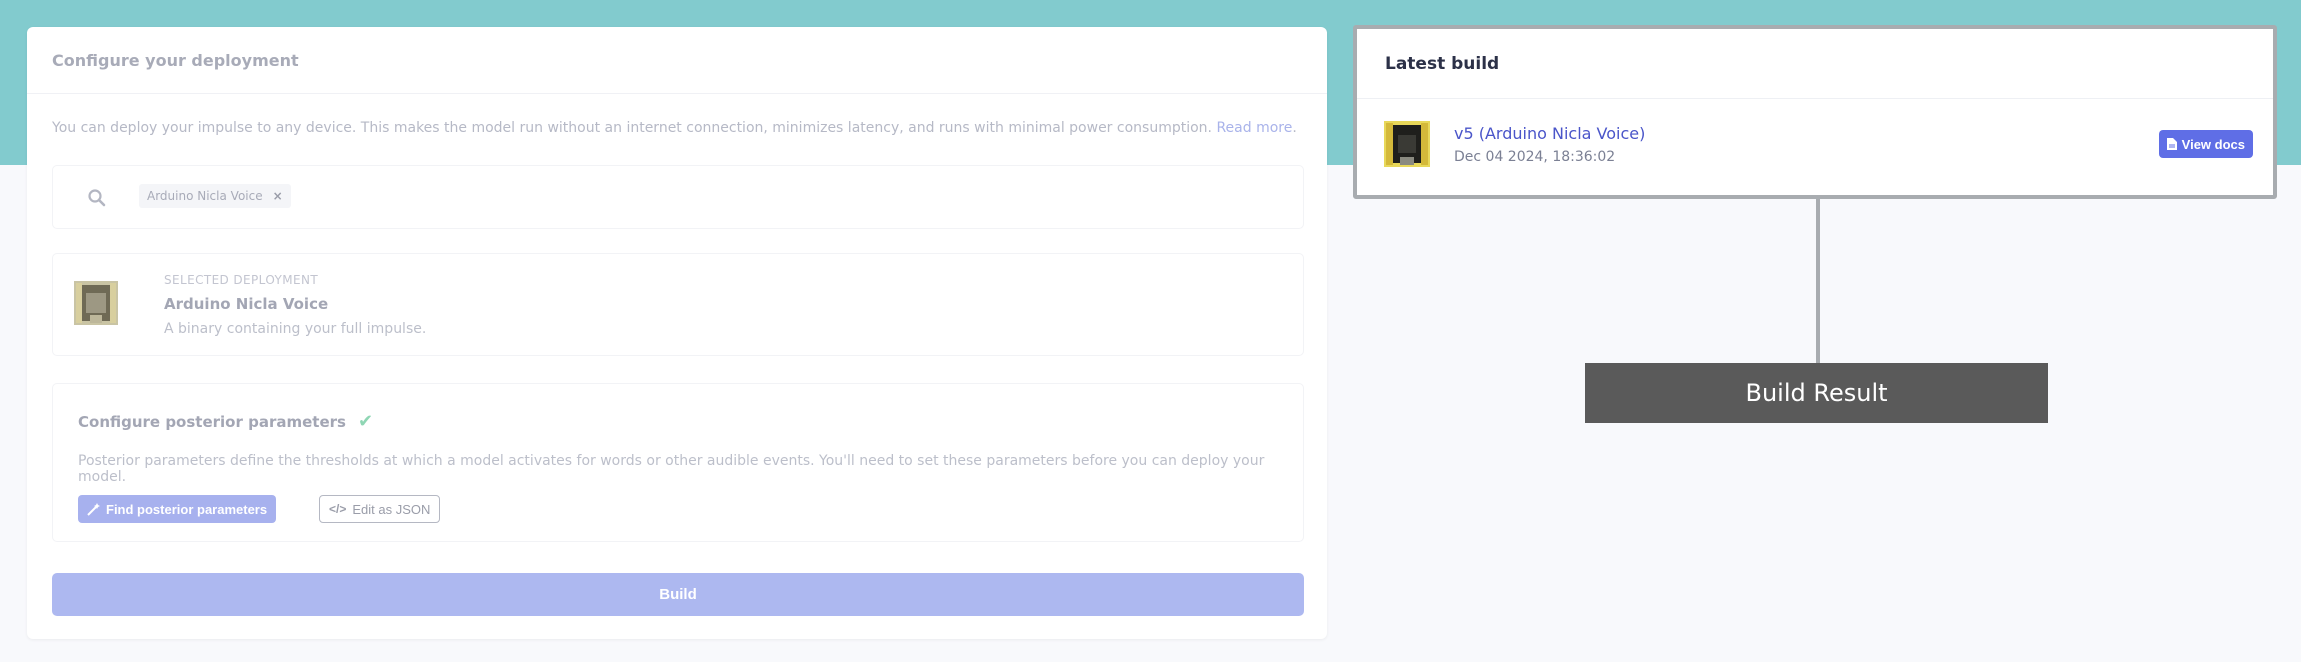 The width and height of the screenshot is (2301, 662). I want to click on edit-json-label: Edit as JSON, so click(391, 509).